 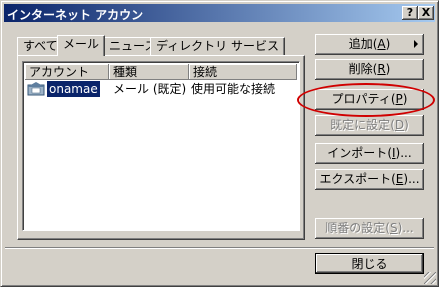 What do you see at coordinates (75, 15) in the screenshot?
I see `window-title: インターネット アカウン` at bounding box center [75, 15].